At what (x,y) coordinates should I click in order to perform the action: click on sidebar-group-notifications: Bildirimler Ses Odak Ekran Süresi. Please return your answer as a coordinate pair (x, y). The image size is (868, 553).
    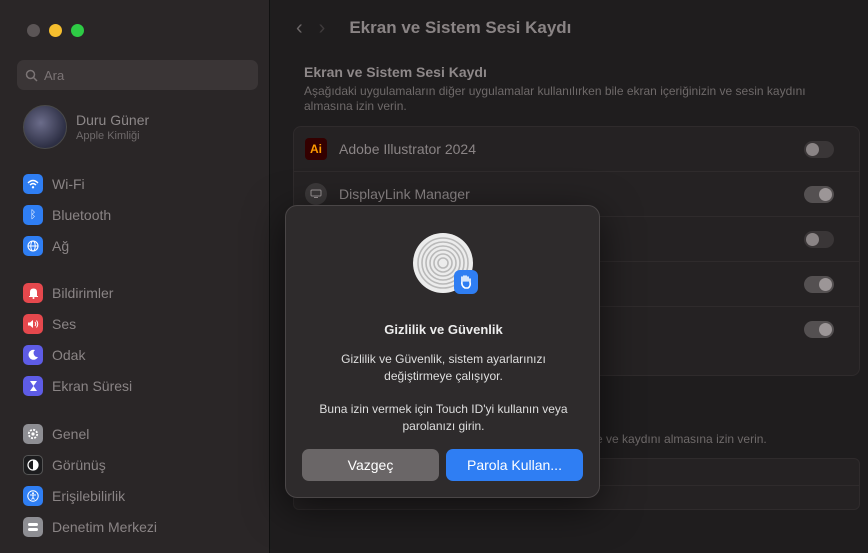
    Looking at the image, I should click on (143, 339).